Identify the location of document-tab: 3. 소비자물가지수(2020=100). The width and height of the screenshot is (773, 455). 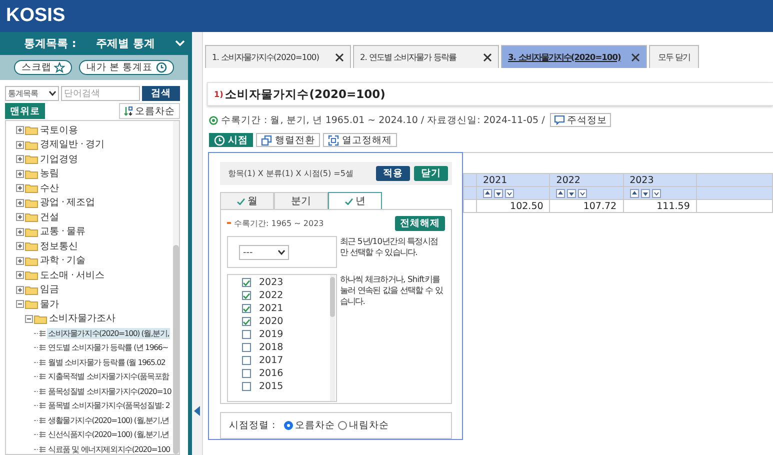
(574, 56).